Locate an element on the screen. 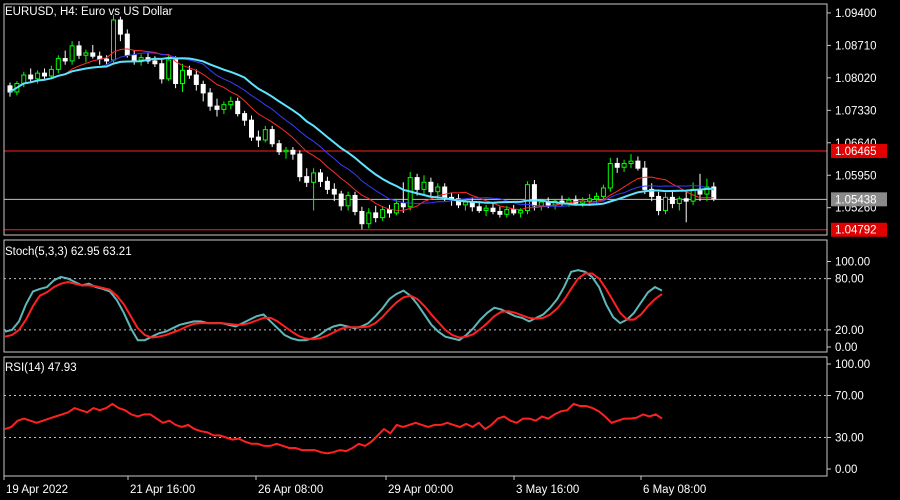 The width and height of the screenshot is (900, 500). time-tick-label: 19 Apr 2022 is located at coordinates (37, 490).